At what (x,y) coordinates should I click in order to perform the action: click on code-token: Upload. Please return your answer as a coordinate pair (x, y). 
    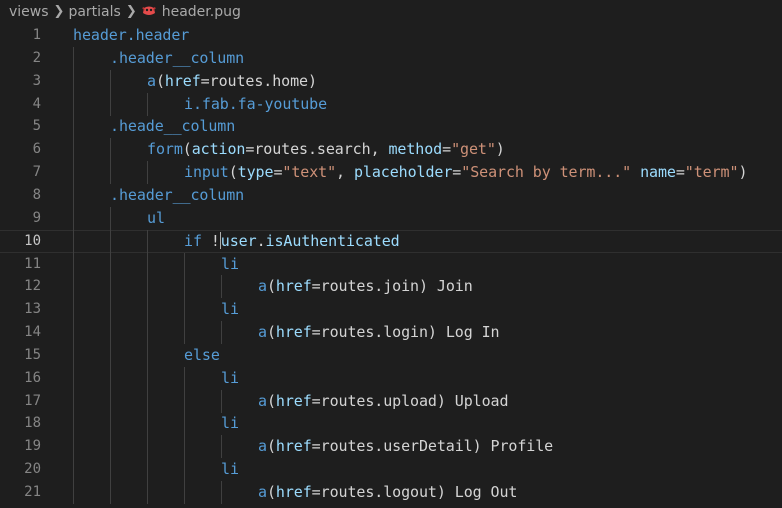
    Looking at the image, I should click on (477, 400).